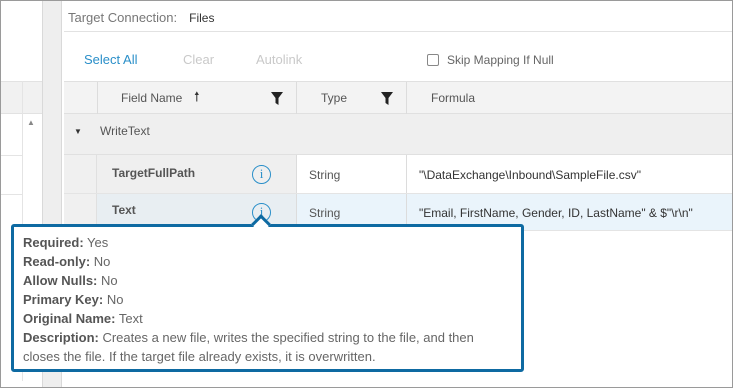  I want to click on target-connection-label: Target Connection:, so click(123, 17).